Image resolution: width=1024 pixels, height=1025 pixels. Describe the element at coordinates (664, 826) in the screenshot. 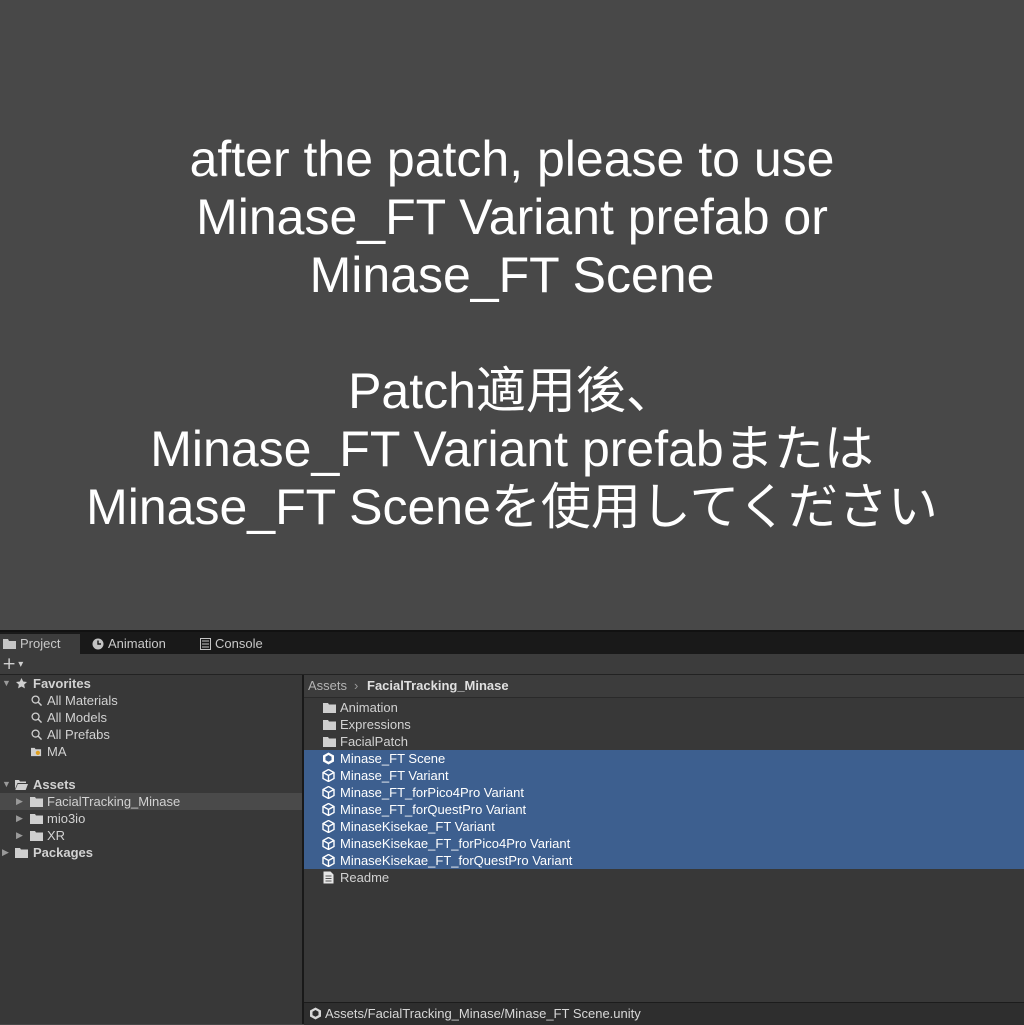

I see `list-item-selected: MinaseKisekae_FT Variant` at that location.